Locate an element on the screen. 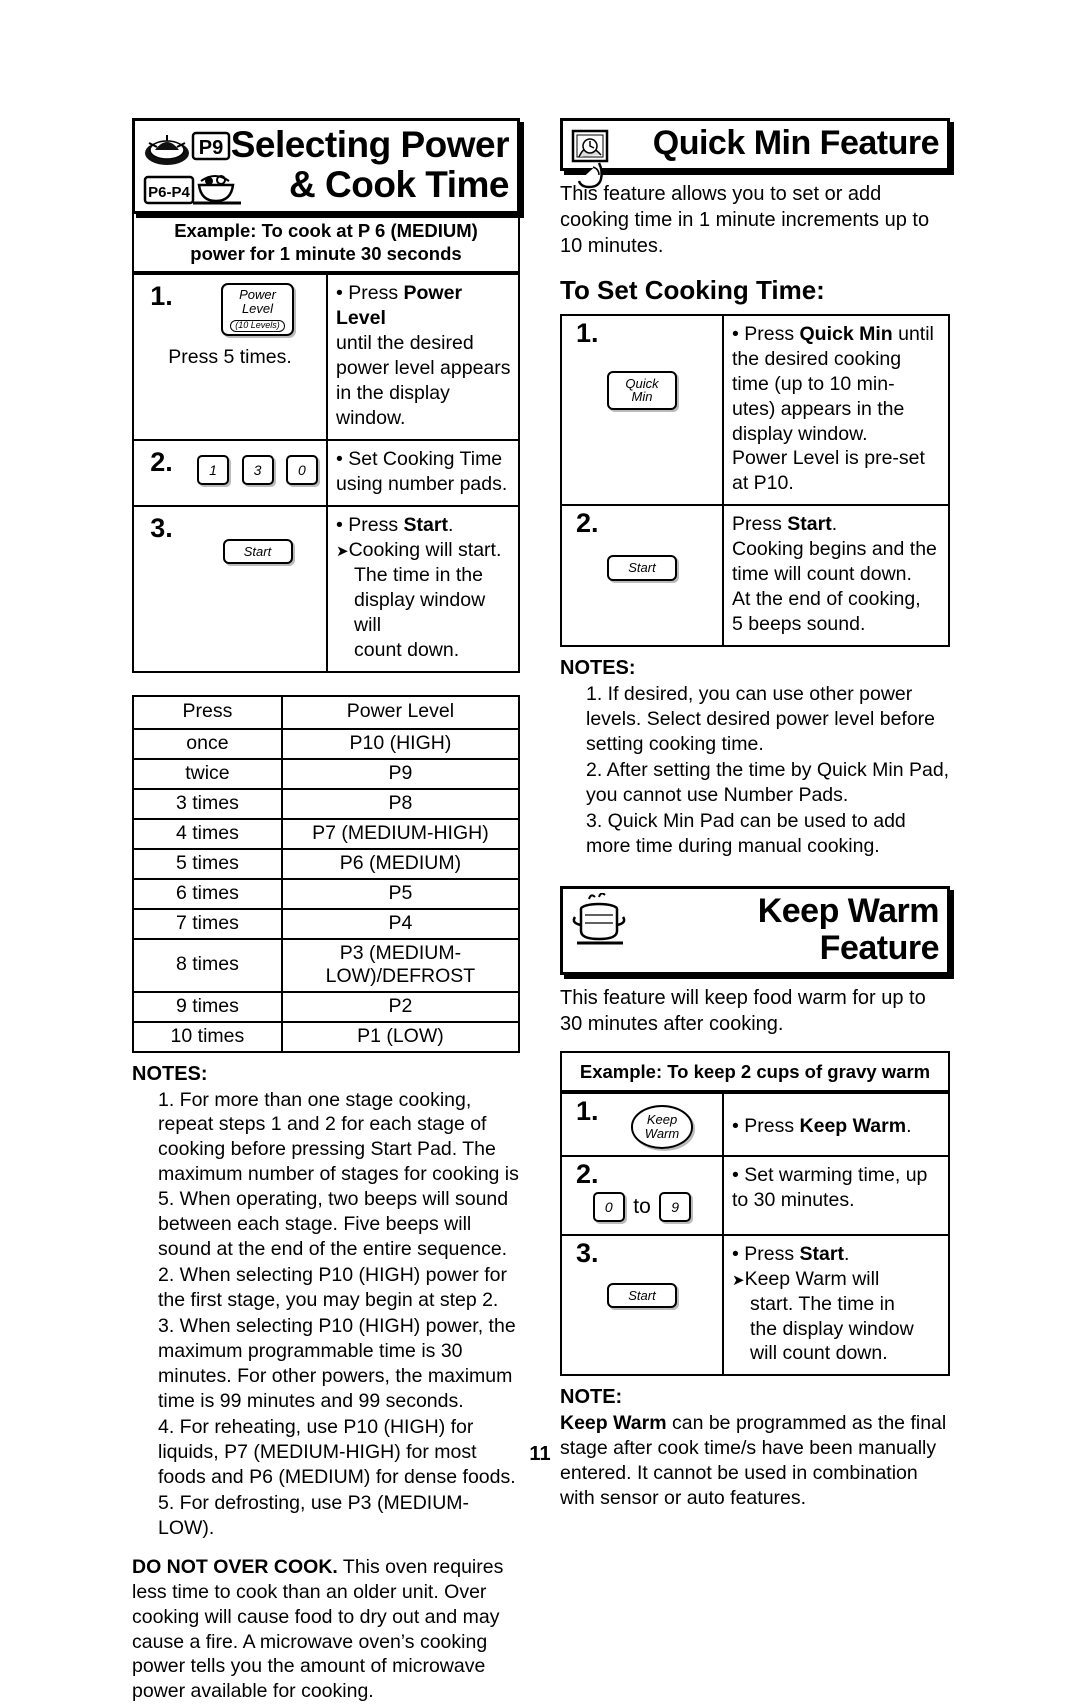 Image resolution: width=1080 pixels, height=1704 pixels. number-pad-3: 3 is located at coordinates (257, 469).